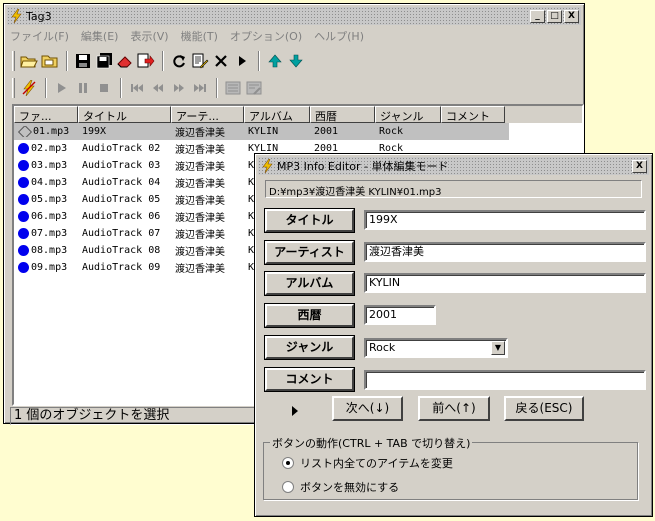 The image size is (655, 521). Describe the element at coordinates (49, 182) in the screenshot. I see `row-file: 04.mp3` at that location.